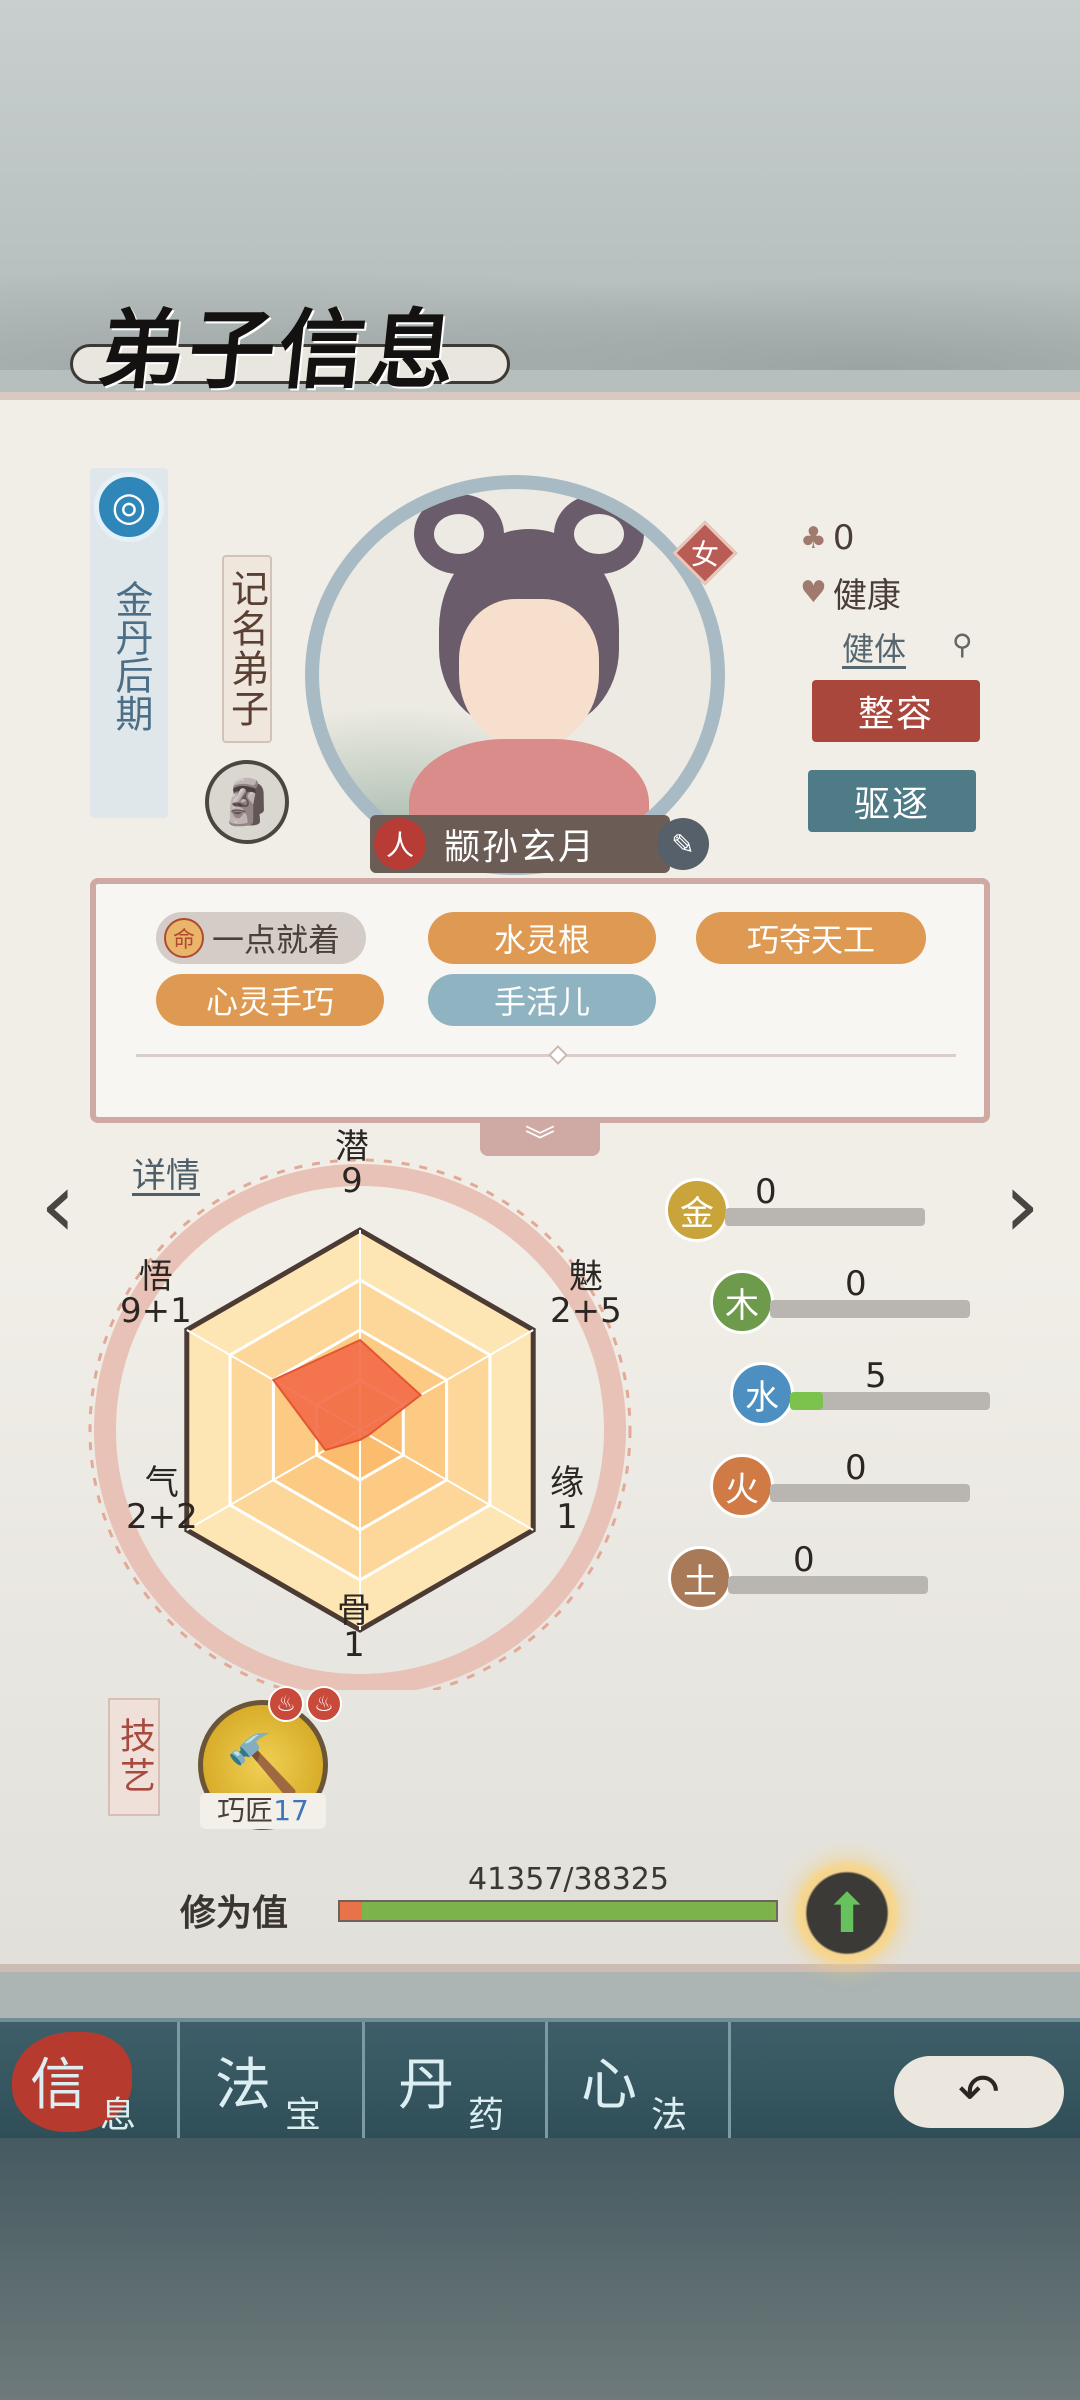  I want to click on traits-panel: 命 一点就着 水灵根 巧夺天工 心灵手巧 手活儿, so click(540, 1000).